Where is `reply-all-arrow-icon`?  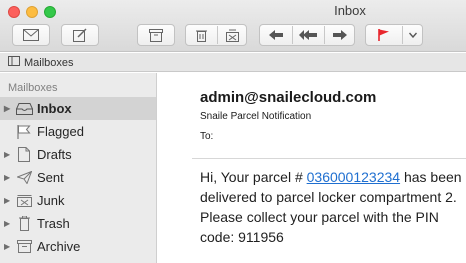 reply-all-arrow-icon is located at coordinates (308, 35).